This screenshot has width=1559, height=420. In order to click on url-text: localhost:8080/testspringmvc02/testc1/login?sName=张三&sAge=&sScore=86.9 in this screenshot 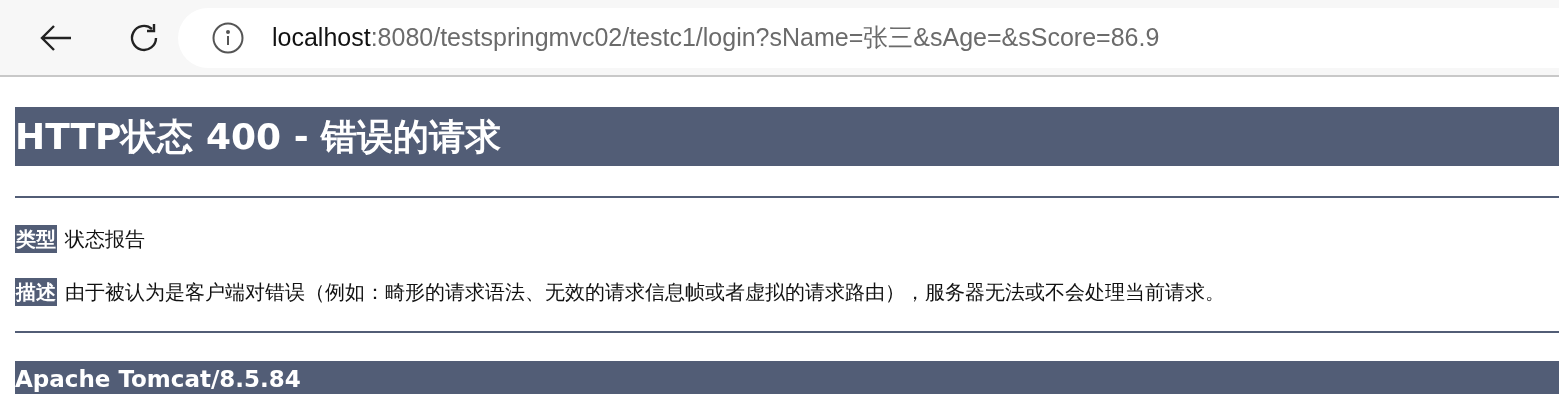, I will do `click(716, 37)`.